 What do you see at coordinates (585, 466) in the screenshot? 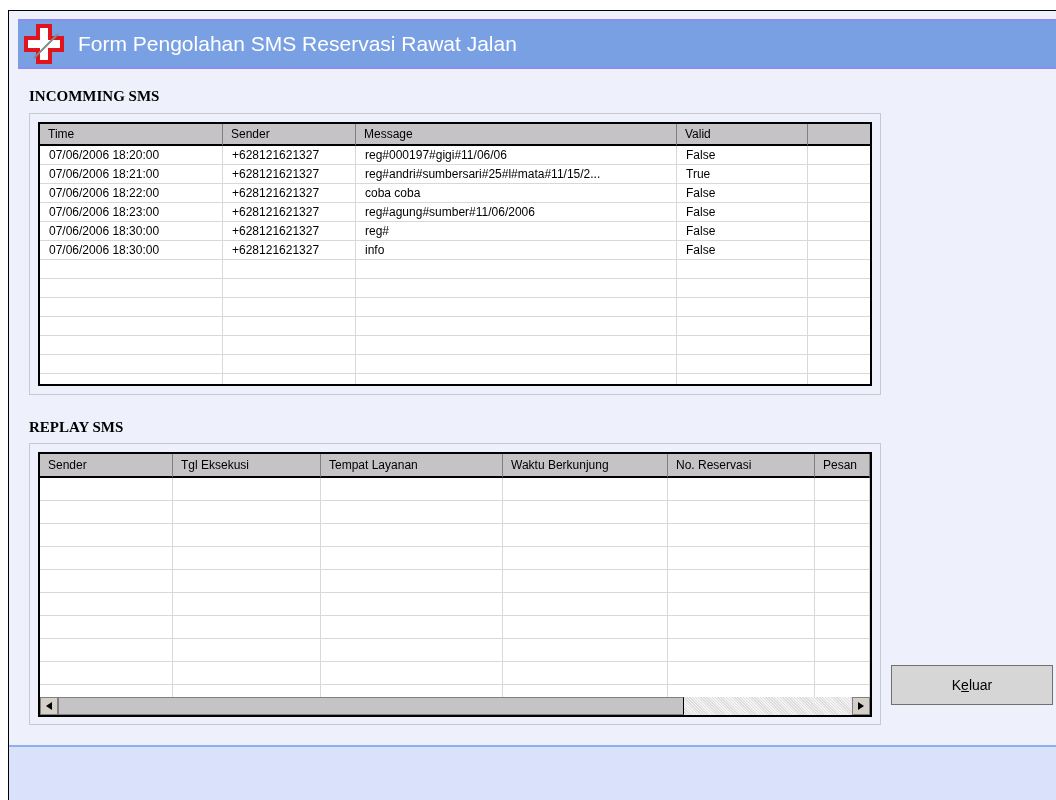
I see `column-header: Waktu Berkunjung` at bounding box center [585, 466].